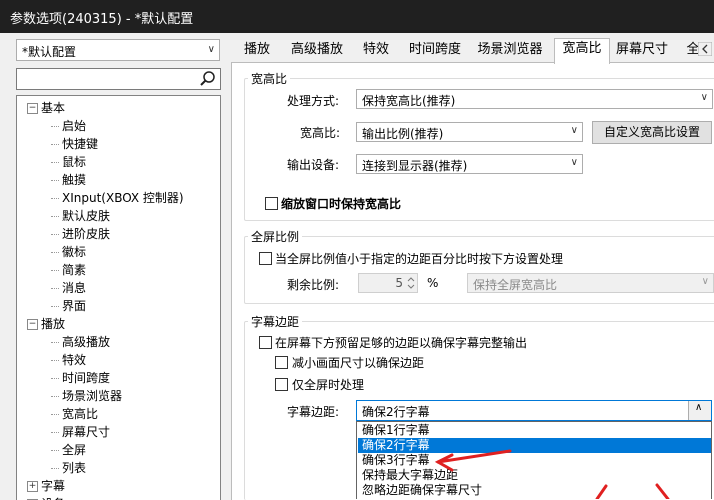 This screenshot has height=500, width=714. I want to click on annotation-arrows, so click(552, 474).